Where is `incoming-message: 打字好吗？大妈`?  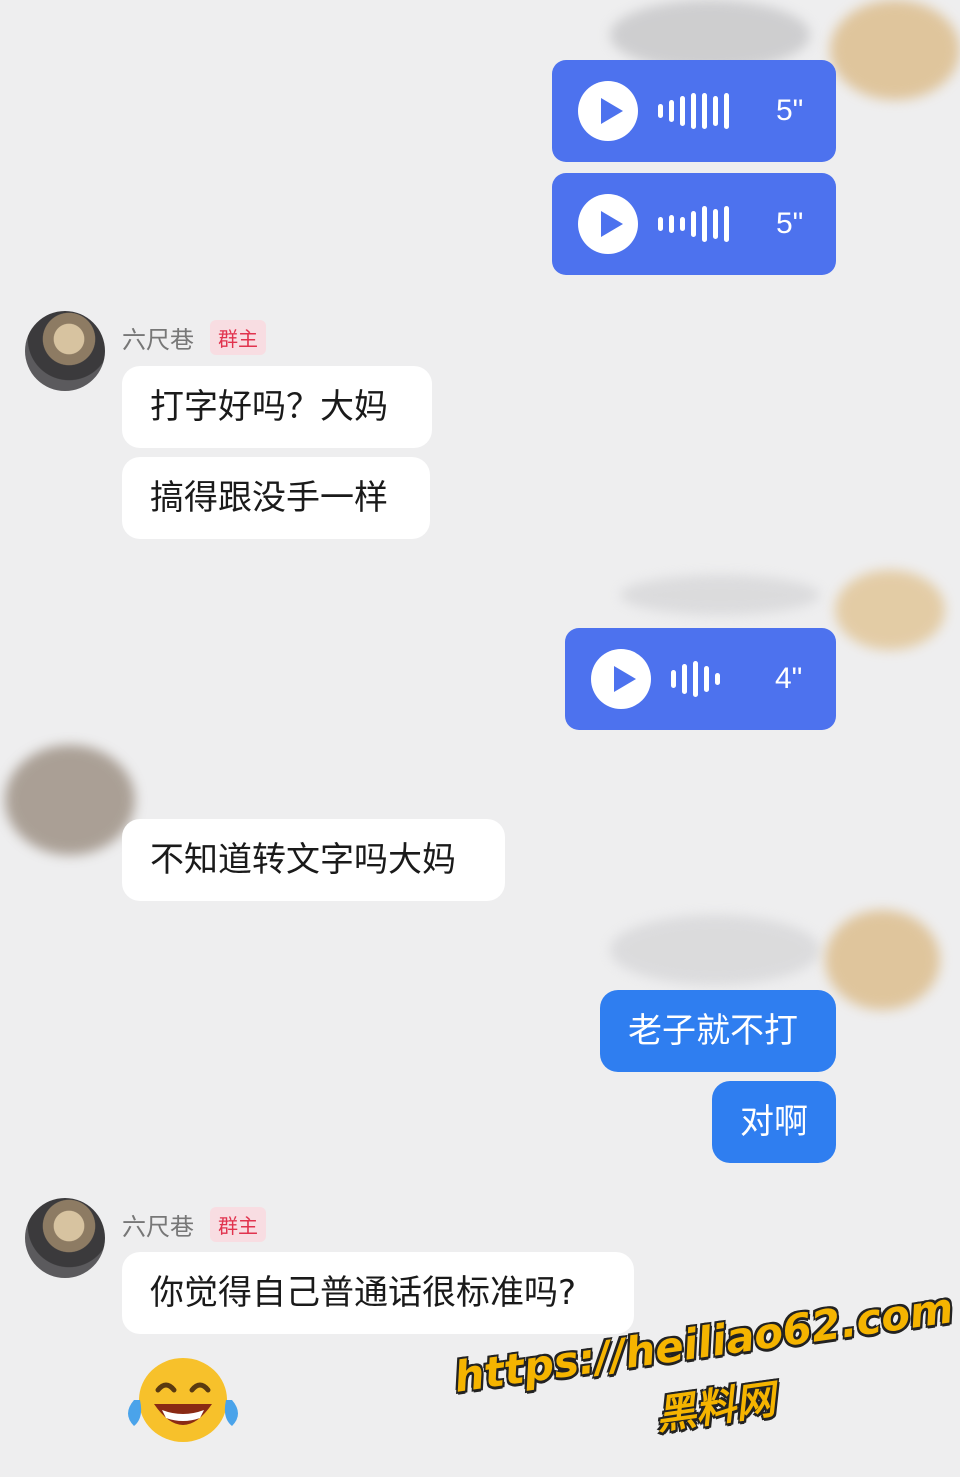
incoming-message: 打字好吗？大妈 is located at coordinates (277, 407).